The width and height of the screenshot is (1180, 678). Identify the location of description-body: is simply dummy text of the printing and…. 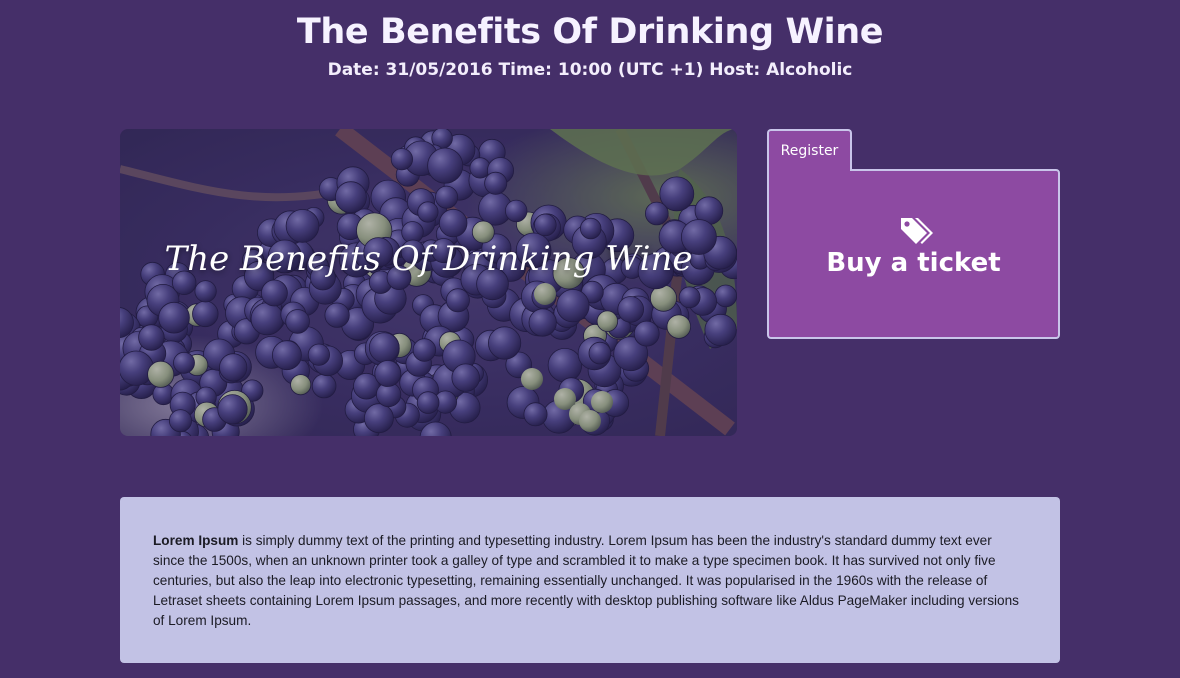
(586, 580).